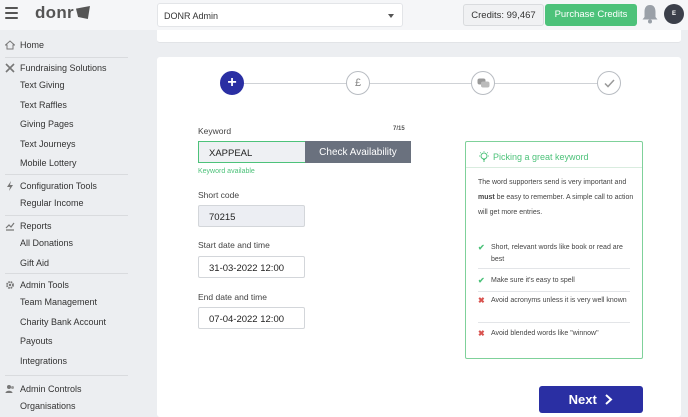  What do you see at coordinates (674, 14) in the screenshot?
I see `avatar: E` at bounding box center [674, 14].